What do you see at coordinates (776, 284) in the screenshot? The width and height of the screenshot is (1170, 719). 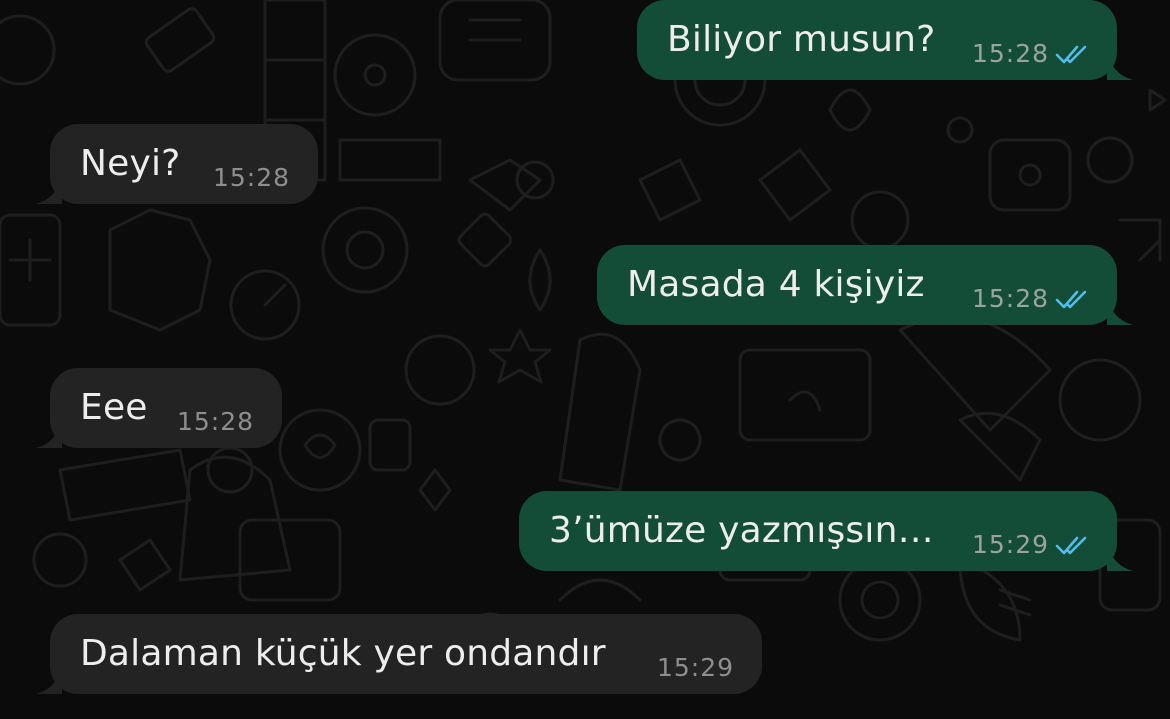 I see `message-text: Masada 4 kişiyiz` at bounding box center [776, 284].